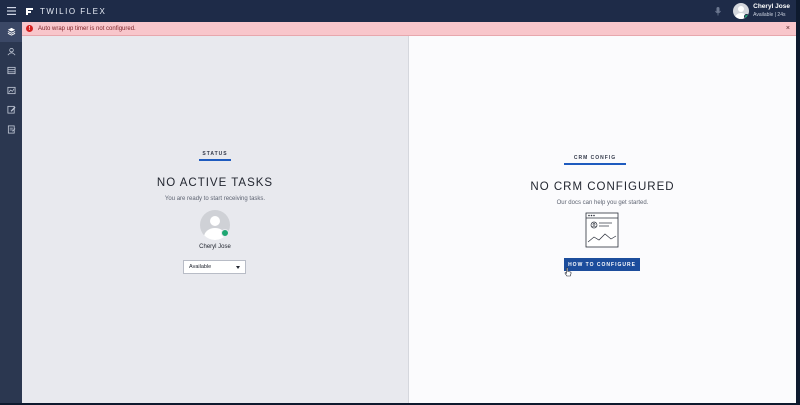  I want to click on agents-icon, so click(11, 51).